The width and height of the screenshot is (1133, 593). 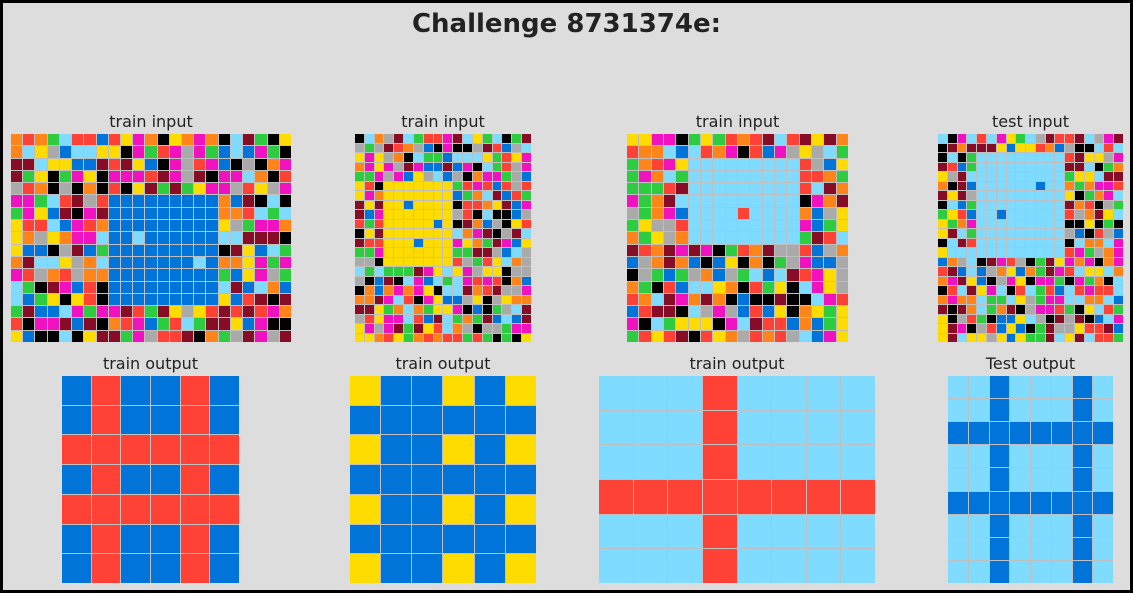 What do you see at coordinates (443, 479) in the screenshot?
I see `train-output-2-grid` at bounding box center [443, 479].